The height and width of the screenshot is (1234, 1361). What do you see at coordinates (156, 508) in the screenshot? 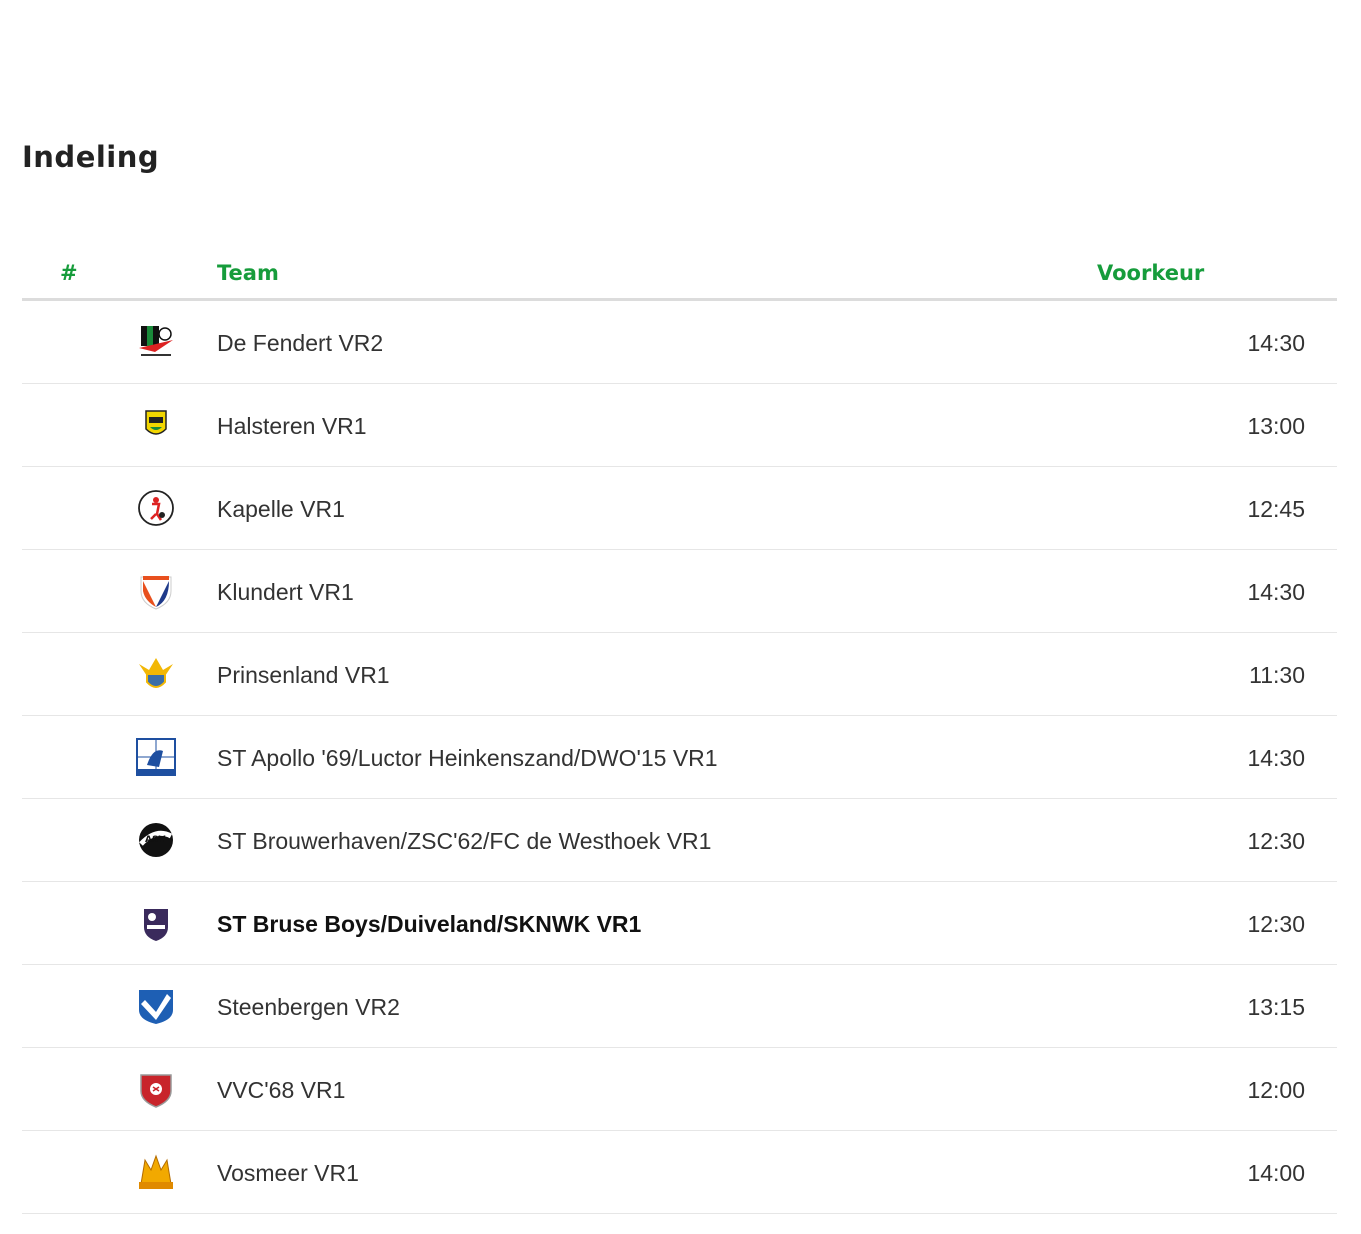
I see `kapelle-logo` at bounding box center [156, 508].